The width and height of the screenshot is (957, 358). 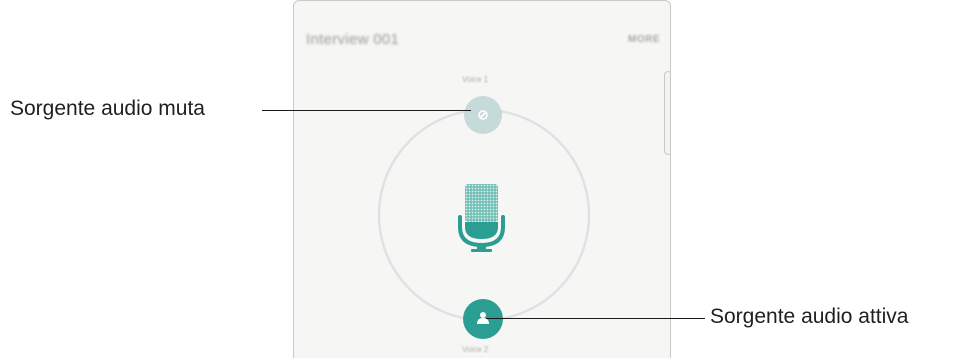 I want to click on microphone-base, so click(x=481, y=250).